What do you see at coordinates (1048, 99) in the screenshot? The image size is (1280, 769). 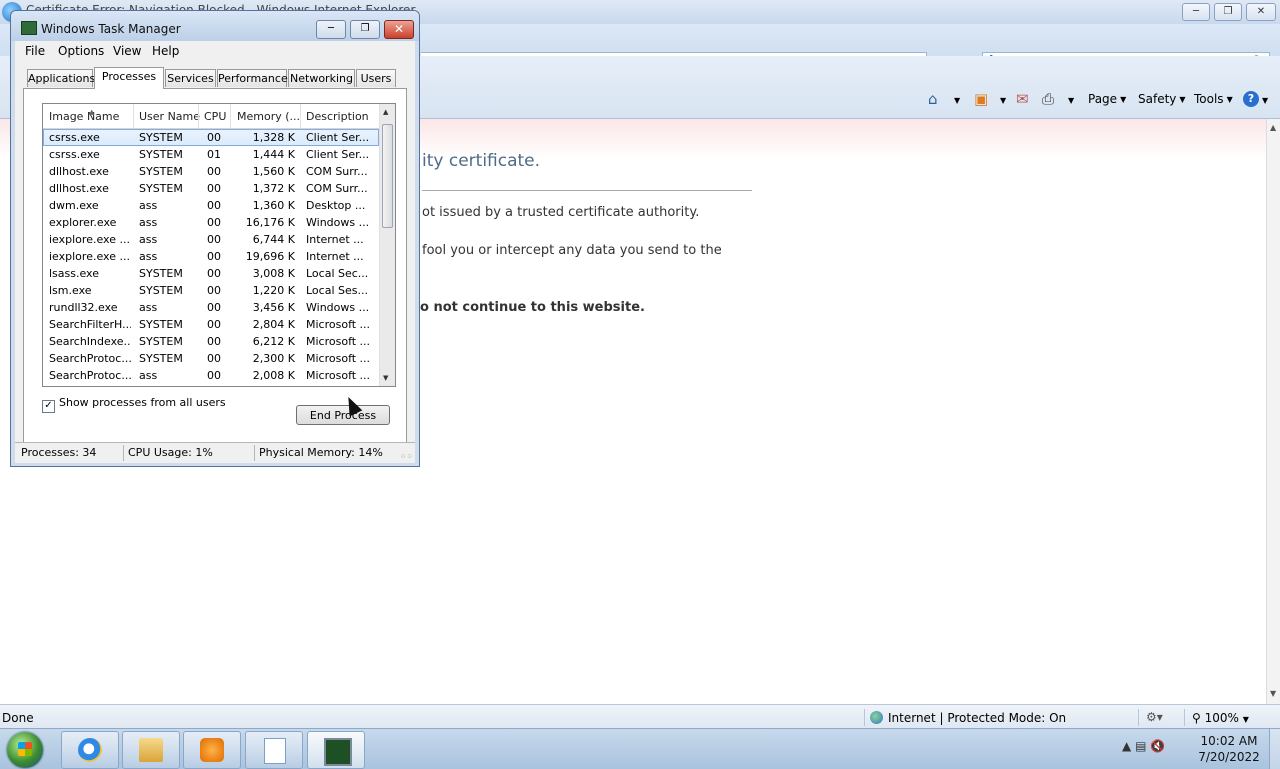 I see `print-icon: ⎙` at bounding box center [1048, 99].